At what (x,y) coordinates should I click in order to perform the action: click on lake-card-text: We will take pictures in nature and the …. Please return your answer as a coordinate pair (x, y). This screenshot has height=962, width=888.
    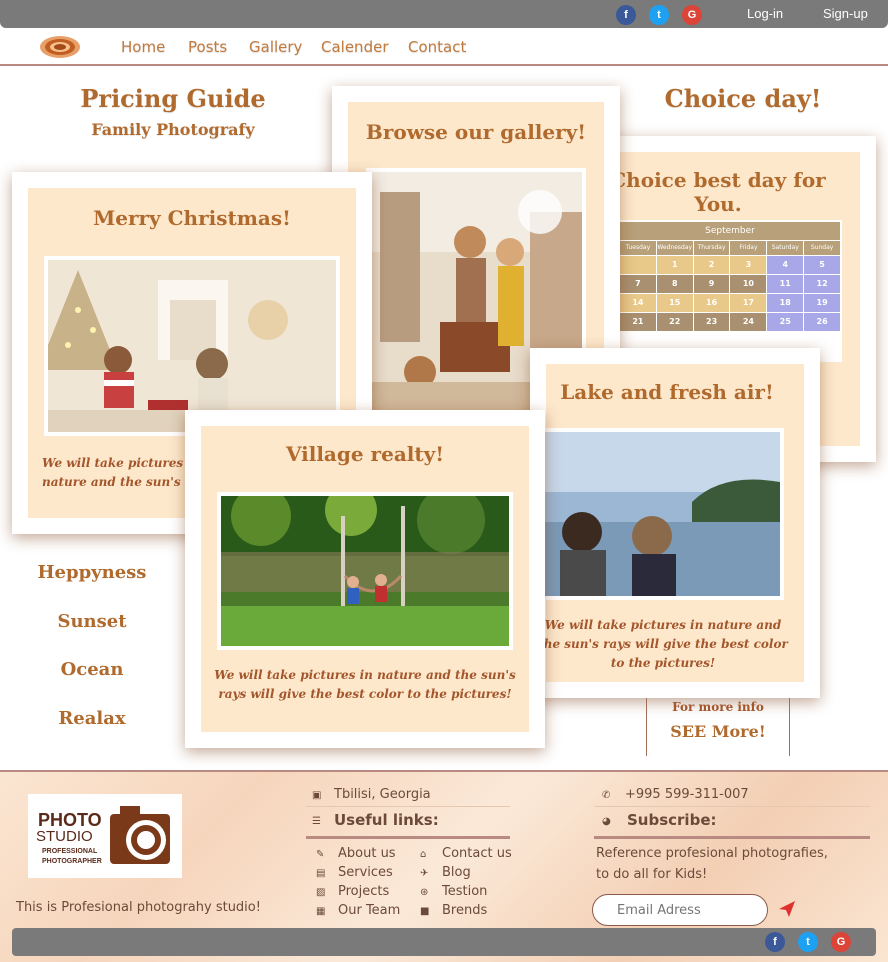
    Looking at the image, I should click on (663, 644).